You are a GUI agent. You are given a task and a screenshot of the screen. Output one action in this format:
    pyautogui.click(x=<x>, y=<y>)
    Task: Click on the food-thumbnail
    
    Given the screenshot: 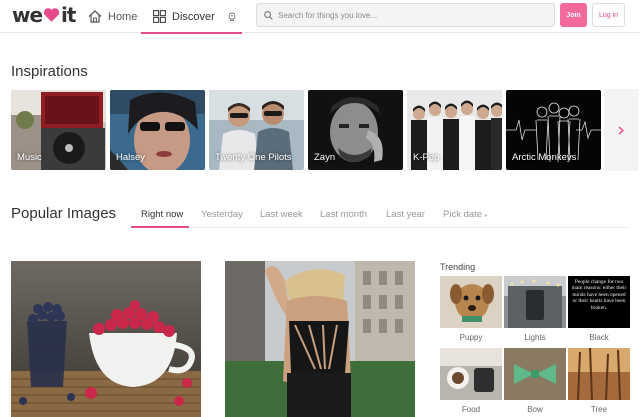 What is the action you would take?
    pyautogui.click(x=471, y=374)
    